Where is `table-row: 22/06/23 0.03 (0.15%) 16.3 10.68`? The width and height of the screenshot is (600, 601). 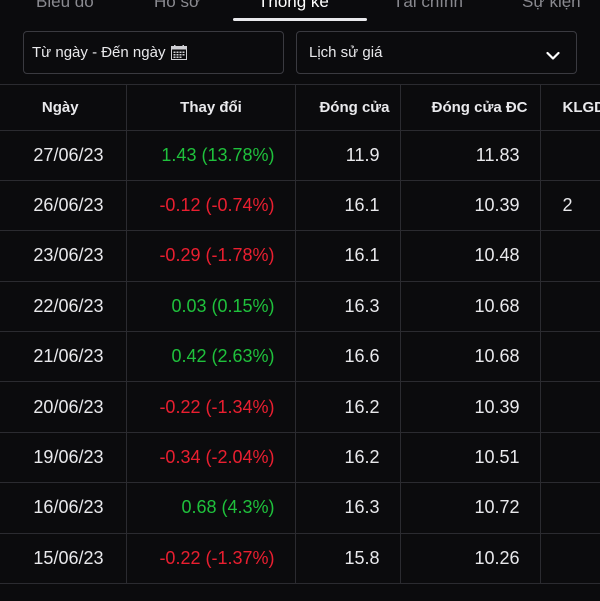 table-row: 22/06/23 0.03 (0.15%) 16.3 10.68 is located at coordinates (300, 307).